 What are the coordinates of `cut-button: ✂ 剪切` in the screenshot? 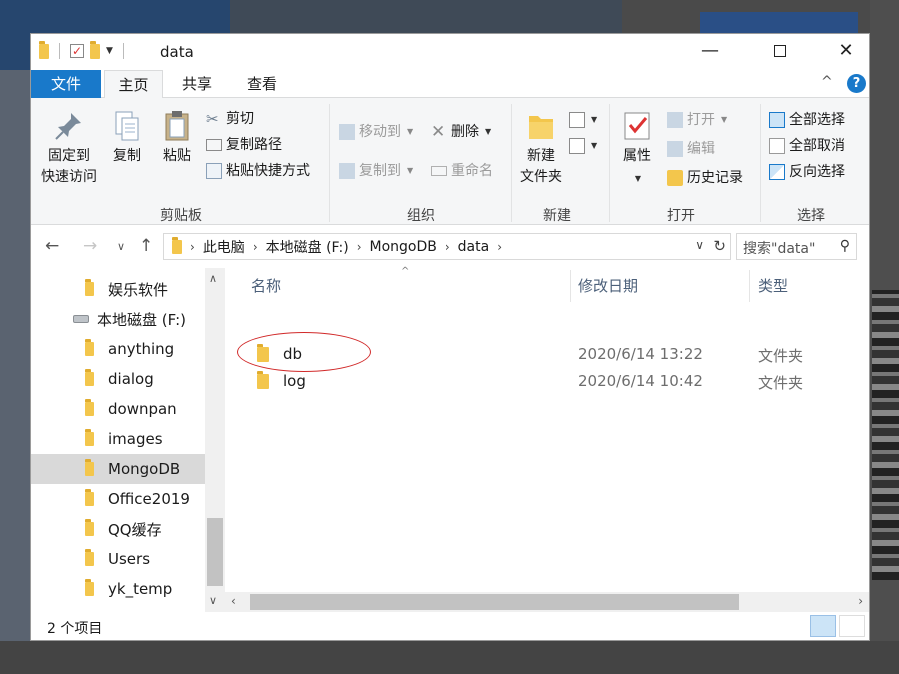 It's located at (230, 119).